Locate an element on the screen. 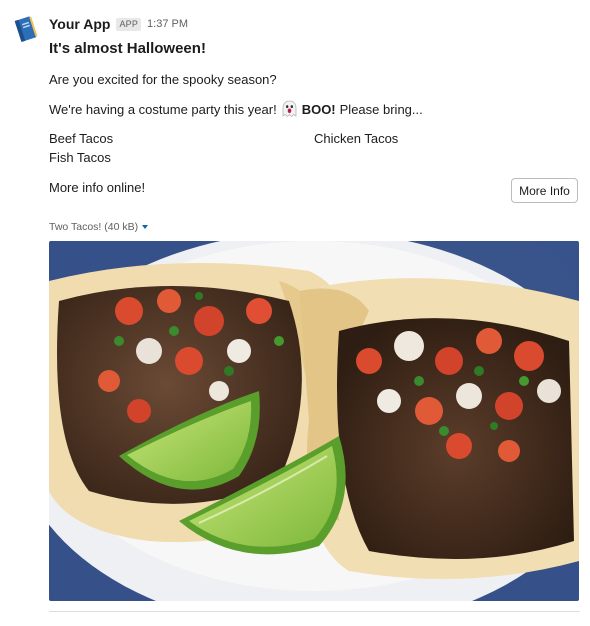 The height and width of the screenshot is (626, 590). more-info-text: More info online! is located at coordinates (97, 187).